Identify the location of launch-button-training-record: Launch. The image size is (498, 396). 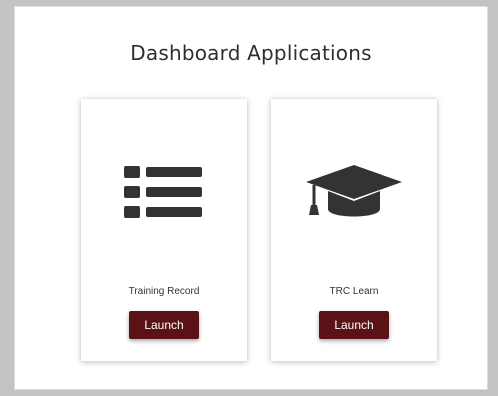
(164, 325).